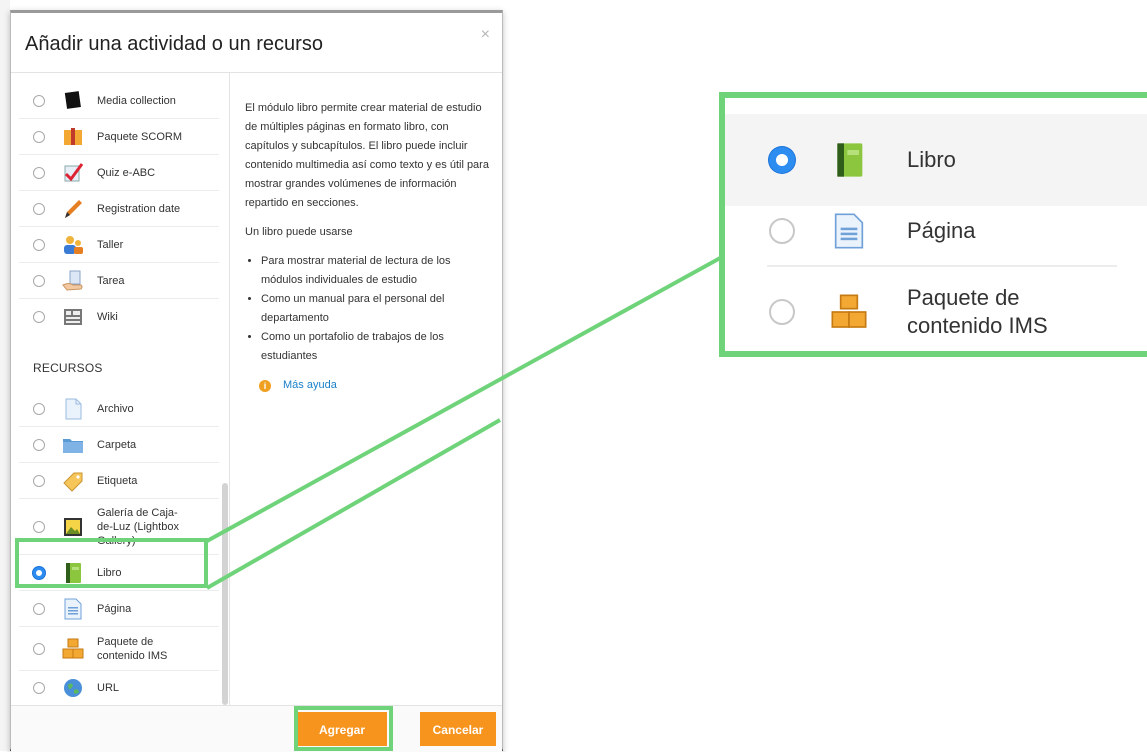  I want to click on zoom-callout: Libro Página Paquete de contenido IMS, so click(933, 224).